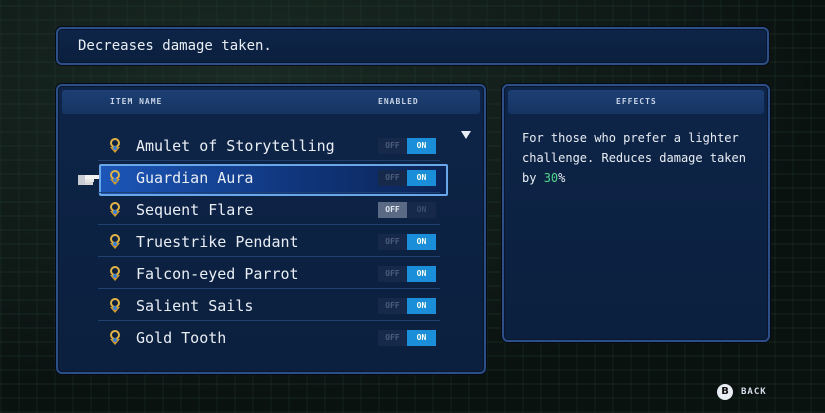  What do you see at coordinates (195, 210) in the screenshot?
I see `item-name: Sequent Flare` at bounding box center [195, 210].